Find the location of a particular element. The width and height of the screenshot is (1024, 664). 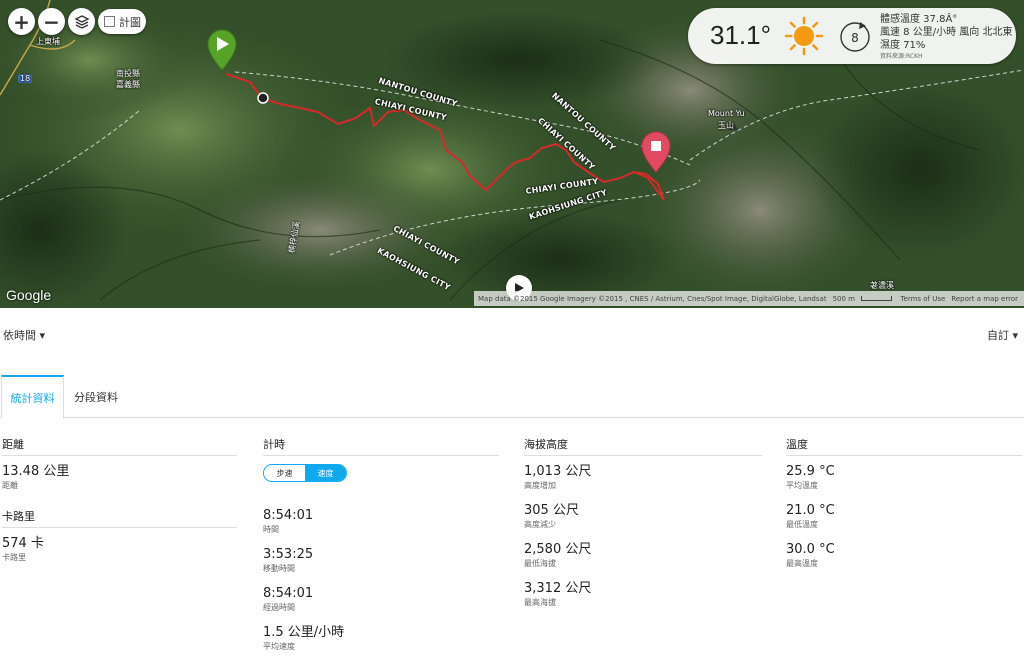

pace-button: 步速 is located at coordinates (284, 473).